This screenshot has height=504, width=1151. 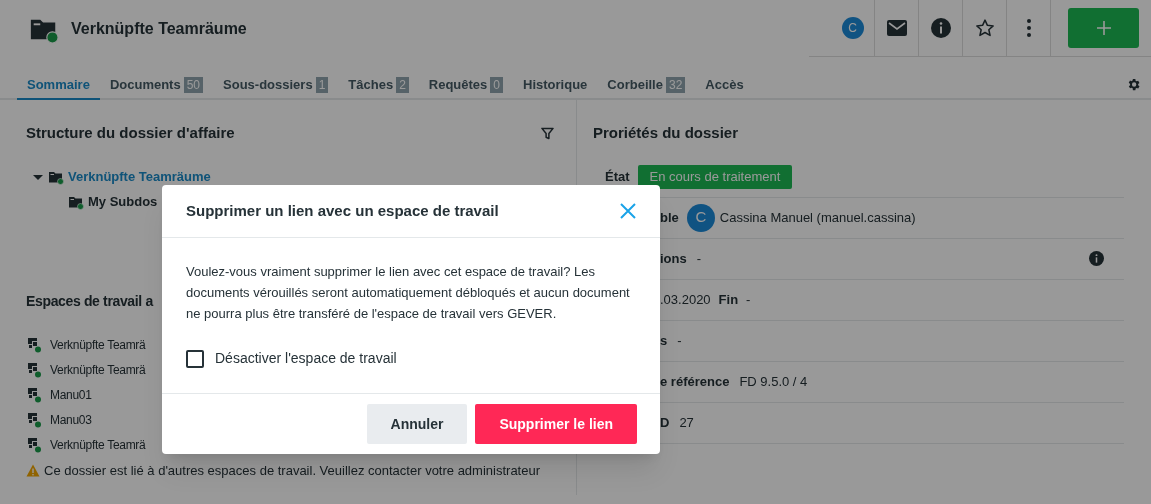 What do you see at coordinates (555, 86) in the screenshot?
I see `tab: Historique` at bounding box center [555, 86].